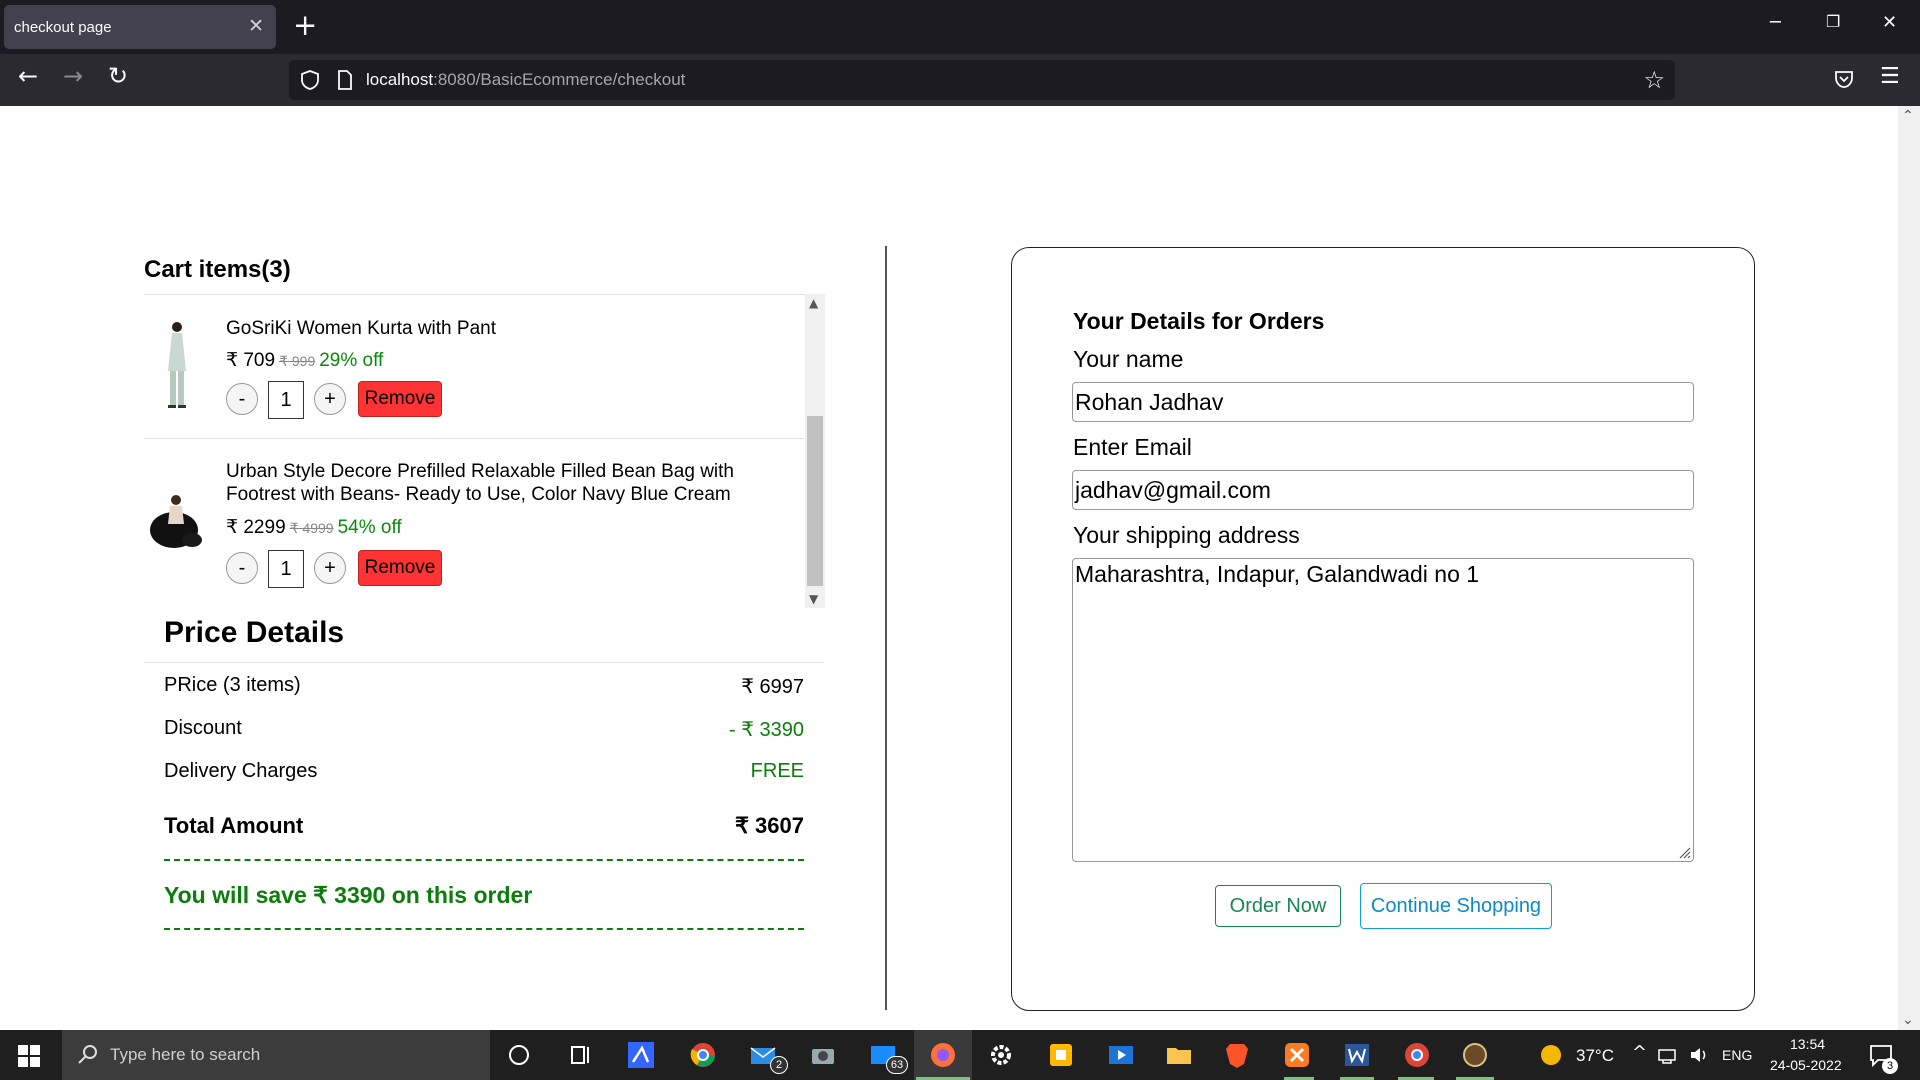 The width and height of the screenshot is (1920, 1080). Describe the element at coordinates (815, 501) in the screenshot. I see `cart-scroll-thumb` at that location.